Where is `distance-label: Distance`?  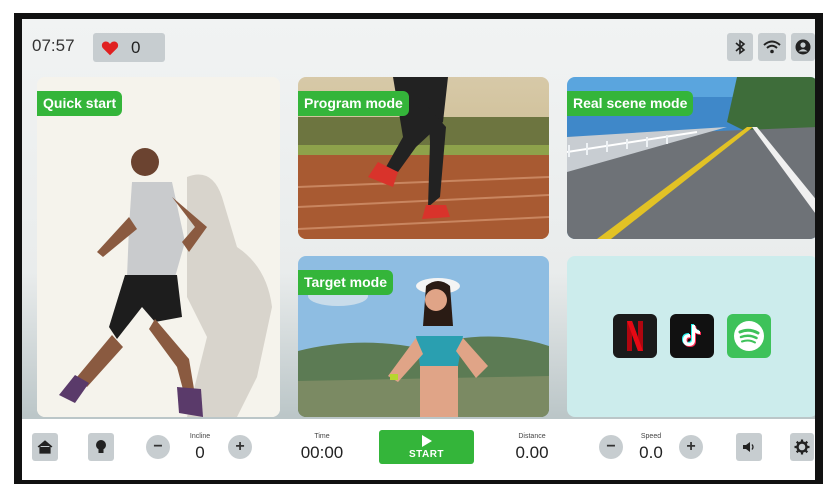
distance-label: Distance is located at coordinates (532, 436).